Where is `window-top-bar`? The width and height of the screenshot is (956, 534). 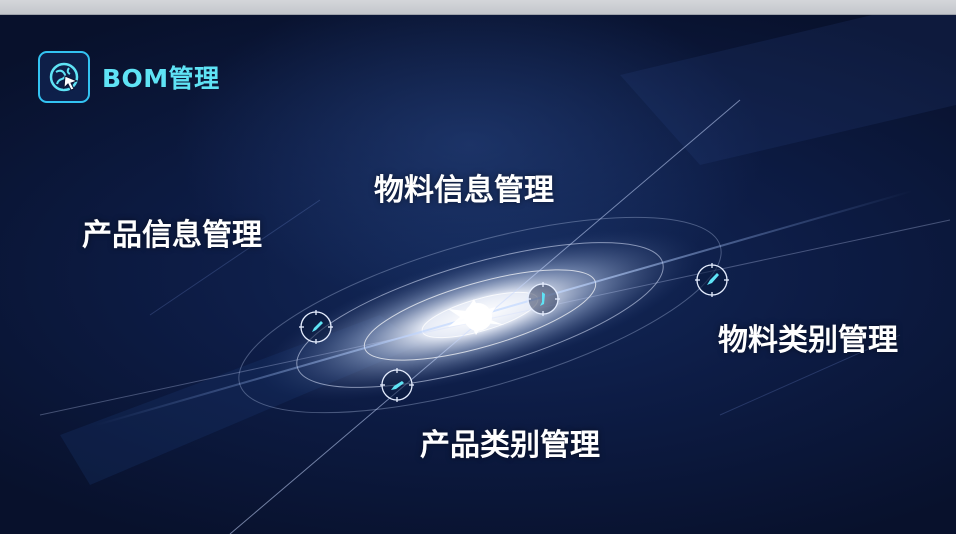 window-top-bar is located at coordinates (478, 7).